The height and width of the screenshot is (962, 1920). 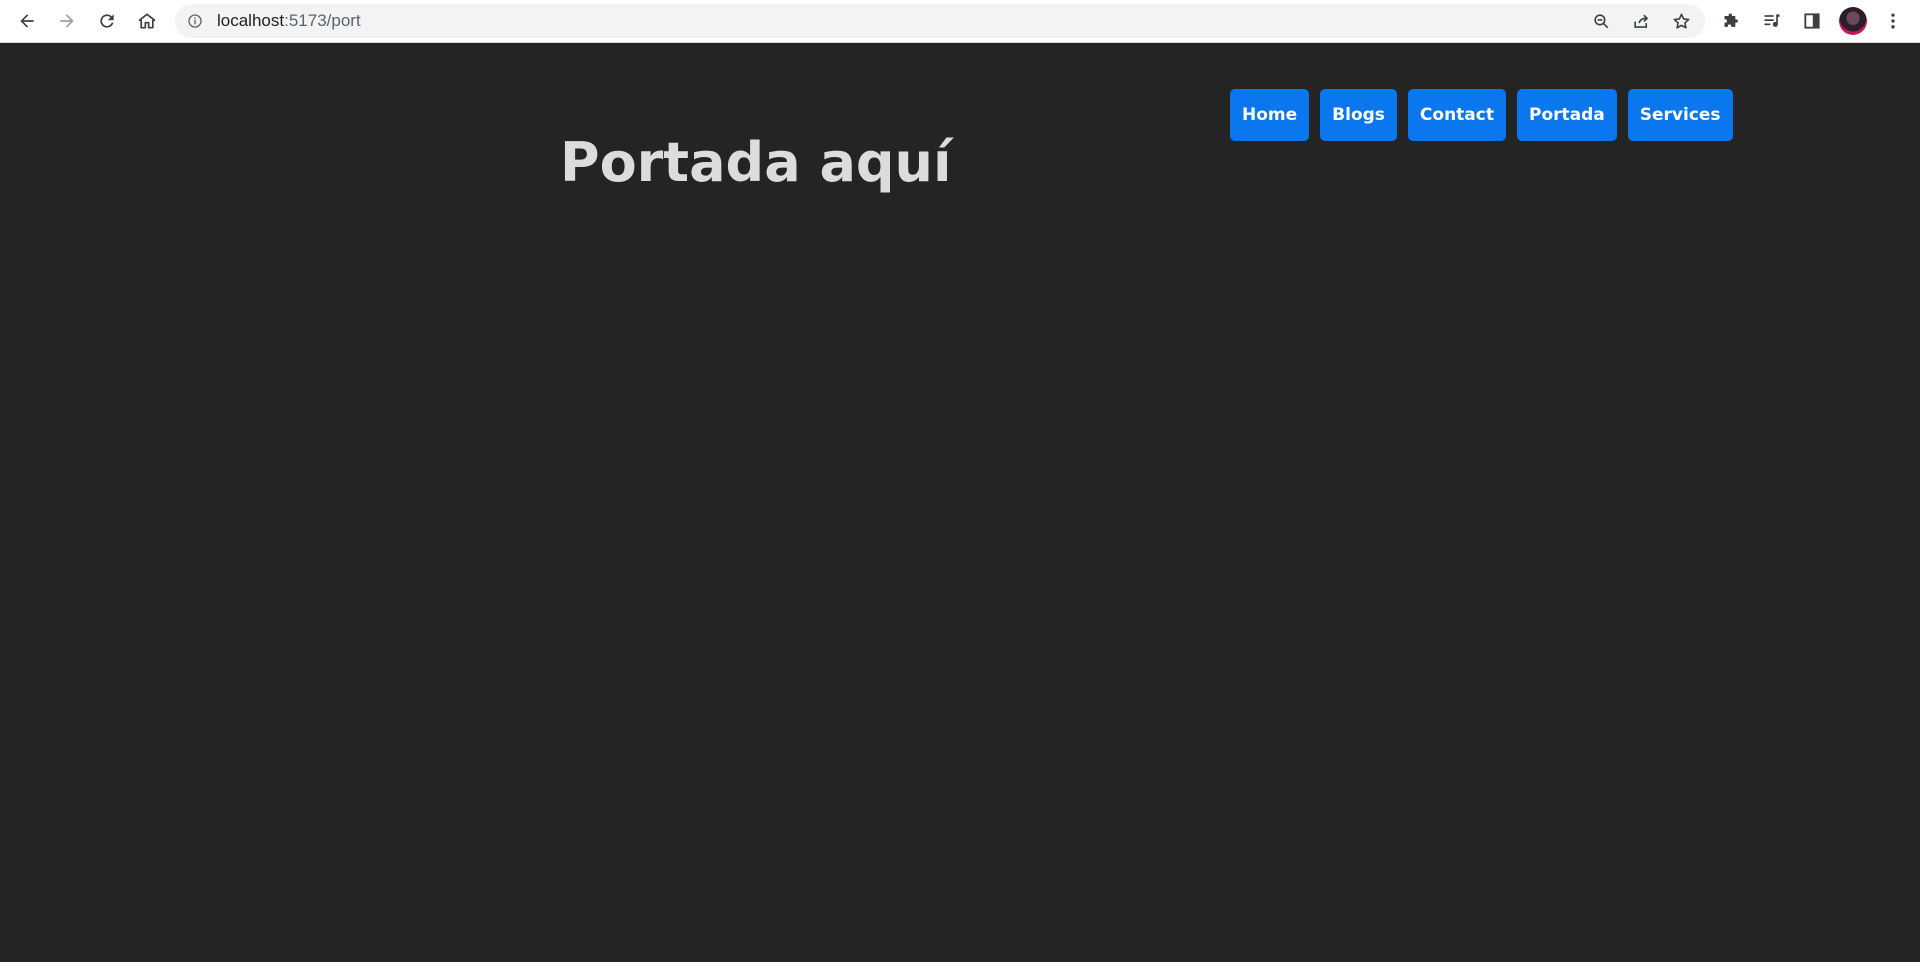 I want to click on home-button, so click(x=147, y=21).